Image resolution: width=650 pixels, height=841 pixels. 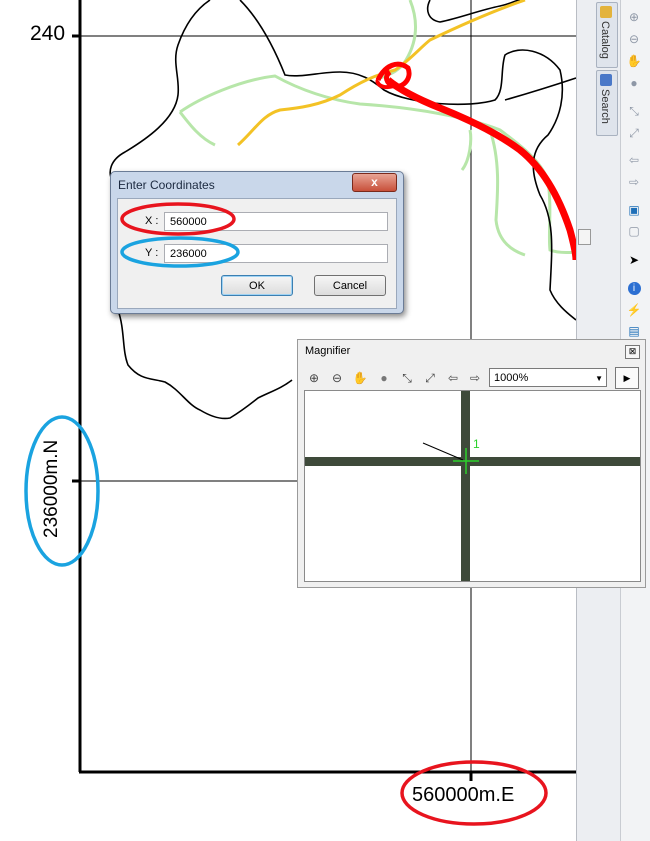 I want to click on magnifier-view: 1, so click(x=472, y=486).